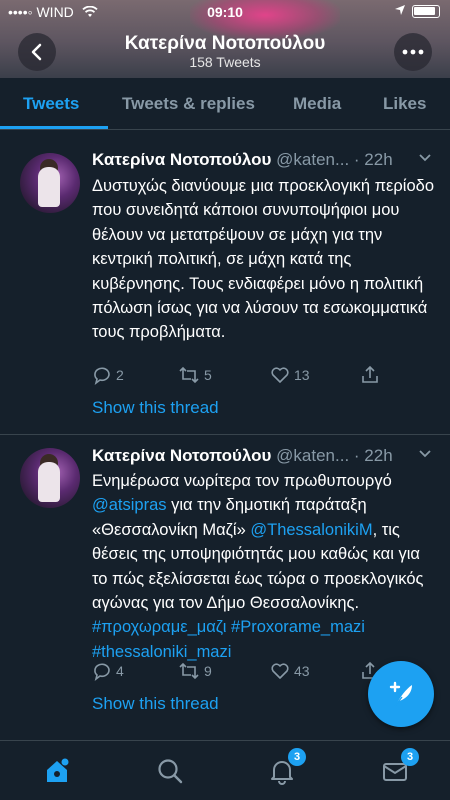 This screenshot has width=450, height=800. Describe the element at coordinates (302, 671) in the screenshot. I see `like-count: 43` at that location.